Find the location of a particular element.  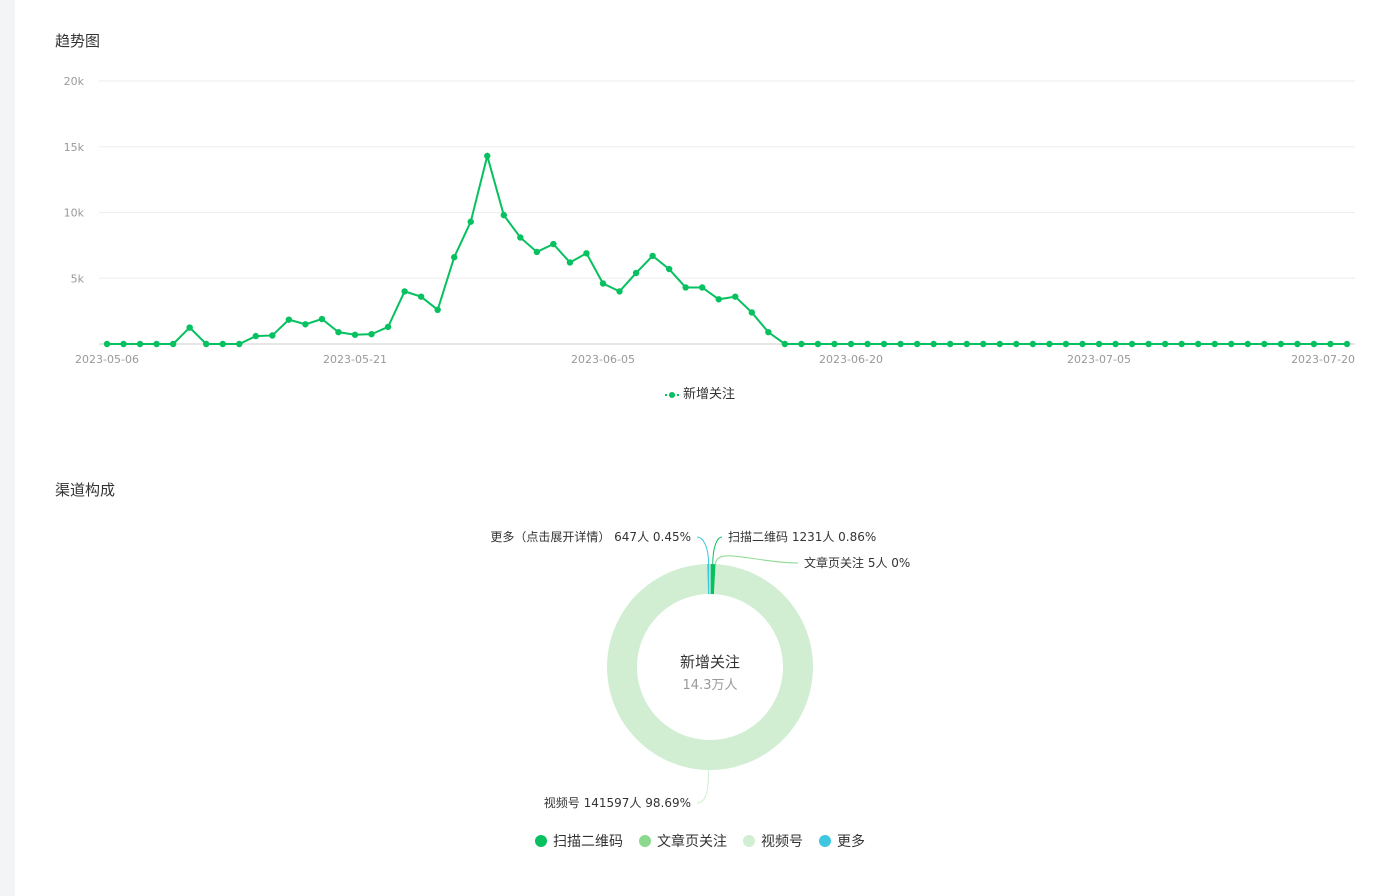

x-tick-label: 2023-06-05 is located at coordinates (603, 359).